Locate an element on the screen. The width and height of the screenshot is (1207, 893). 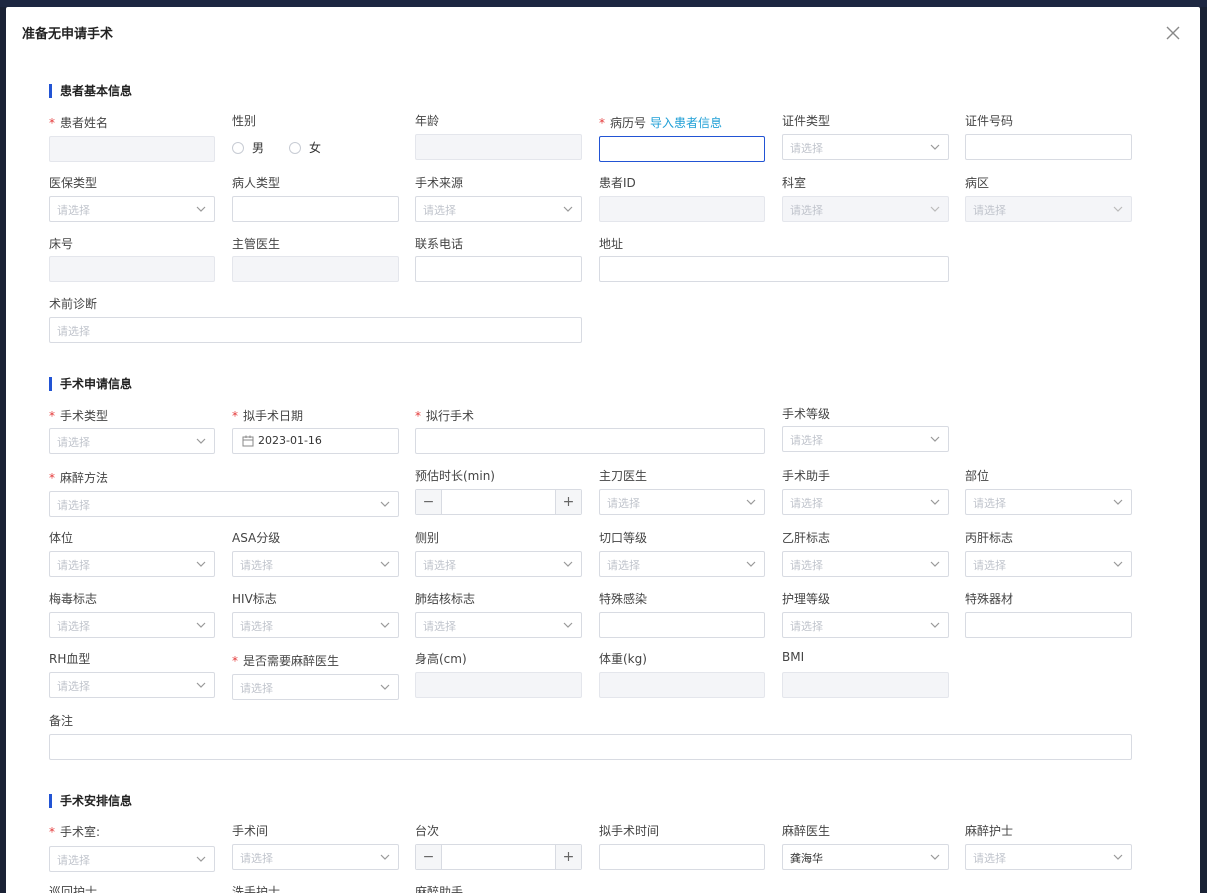
infection-input is located at coordinates (682, 625).